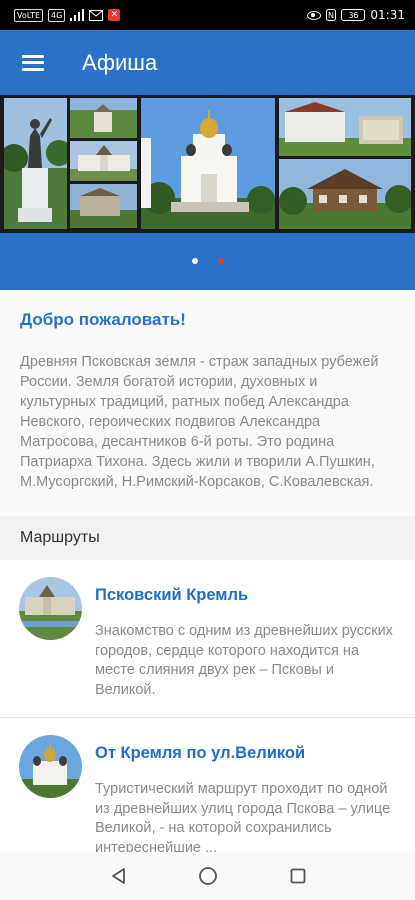 The image size is (415, 900). Describe the element at coordinates (103, 206) in the screenshot. I see `fortress-photo` at that location.